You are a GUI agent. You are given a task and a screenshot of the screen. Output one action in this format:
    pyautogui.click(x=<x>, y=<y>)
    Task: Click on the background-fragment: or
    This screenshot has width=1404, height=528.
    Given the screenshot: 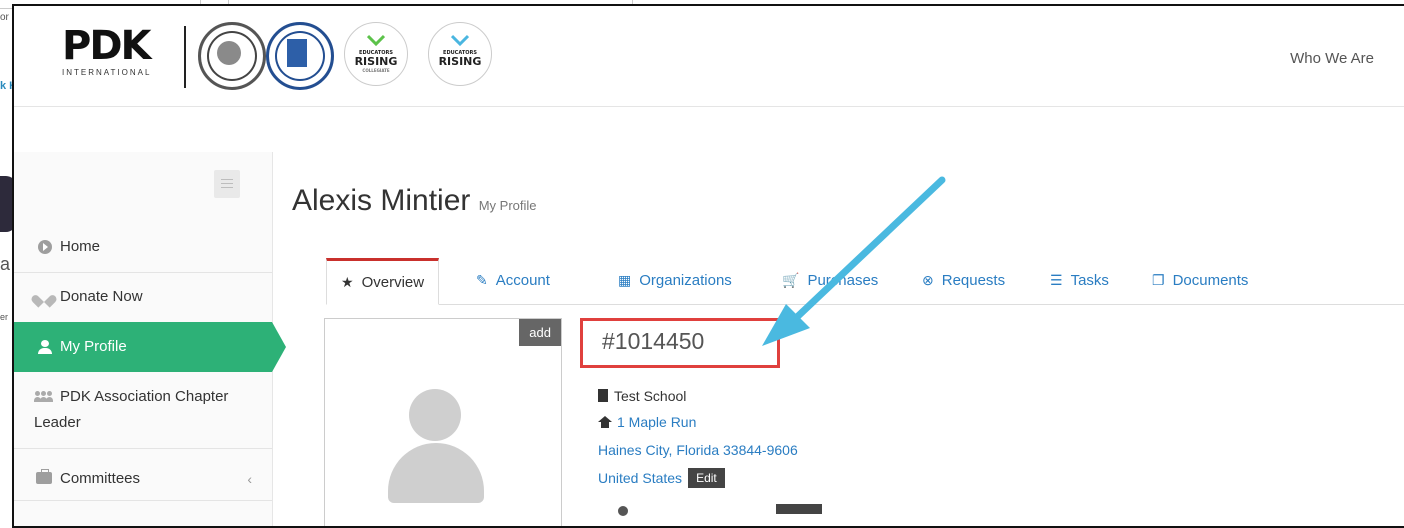 What is the action you would take?
    pyautogui.click(x=4, y=17)
    